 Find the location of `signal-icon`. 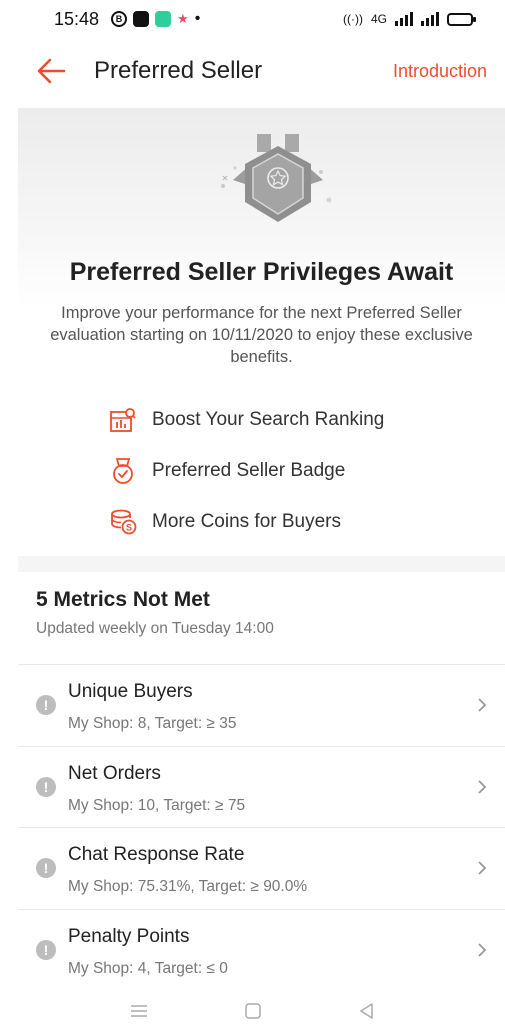

signal-icon is located at coordinates (404, 19).